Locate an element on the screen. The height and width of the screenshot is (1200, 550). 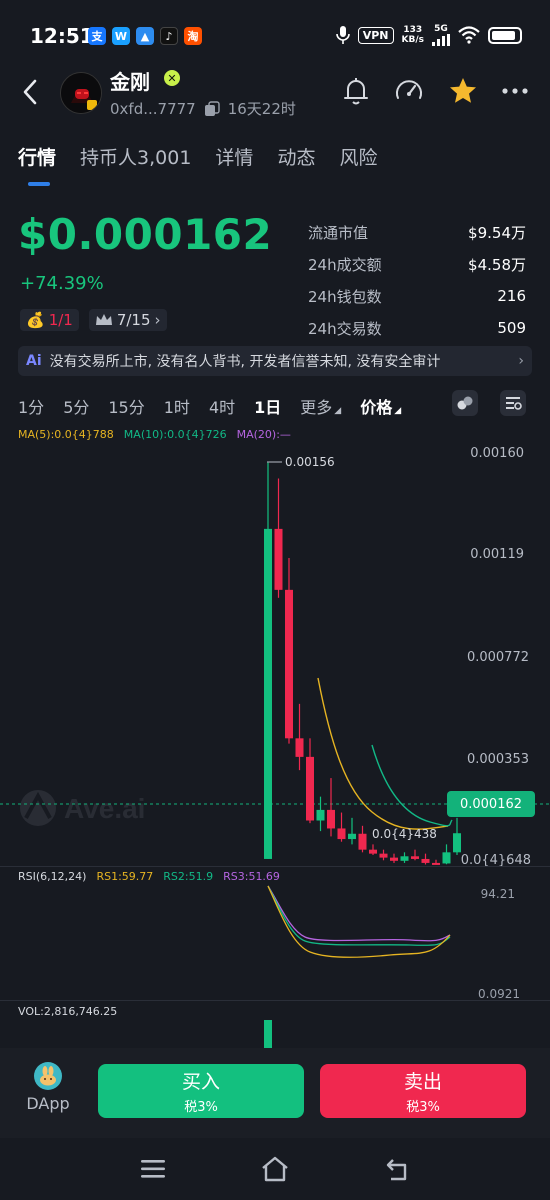
chart-tools is located at coordinates (489, 403).